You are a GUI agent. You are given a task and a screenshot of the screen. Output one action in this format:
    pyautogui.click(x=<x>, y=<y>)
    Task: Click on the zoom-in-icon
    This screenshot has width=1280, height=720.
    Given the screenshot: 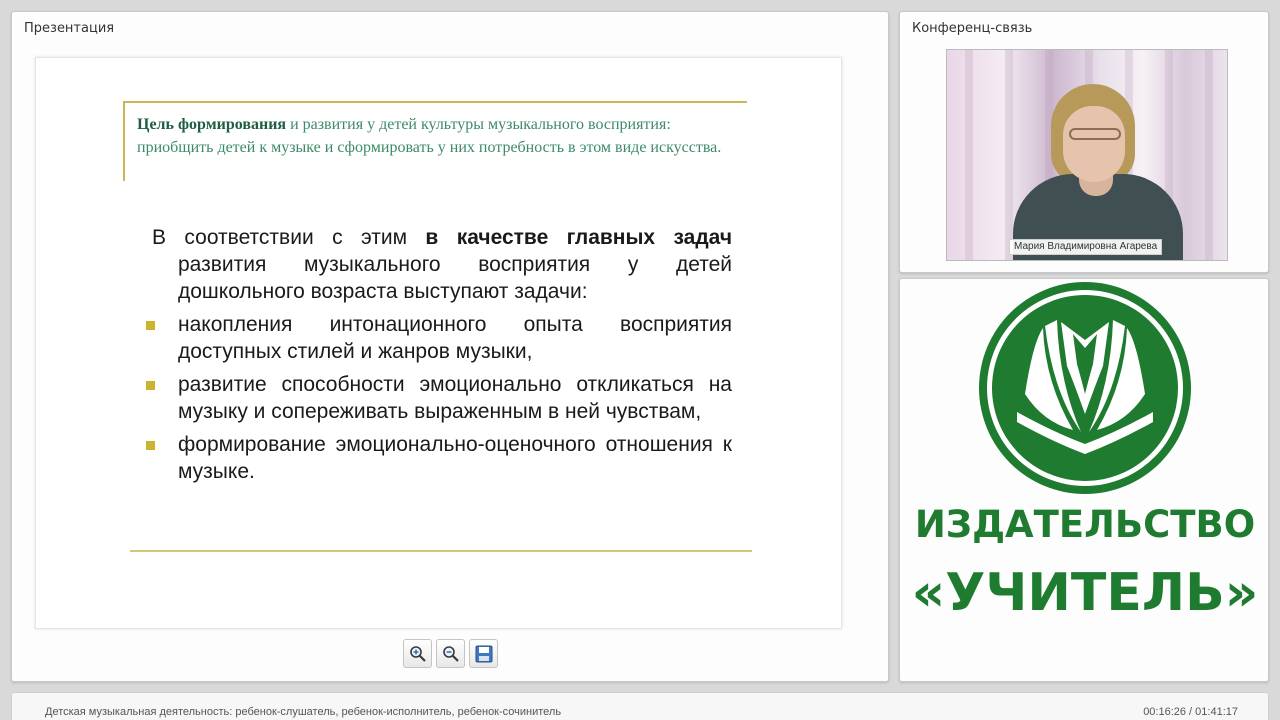 What is the action you would take?
    pyautogui.click(x=417, y=653)
    